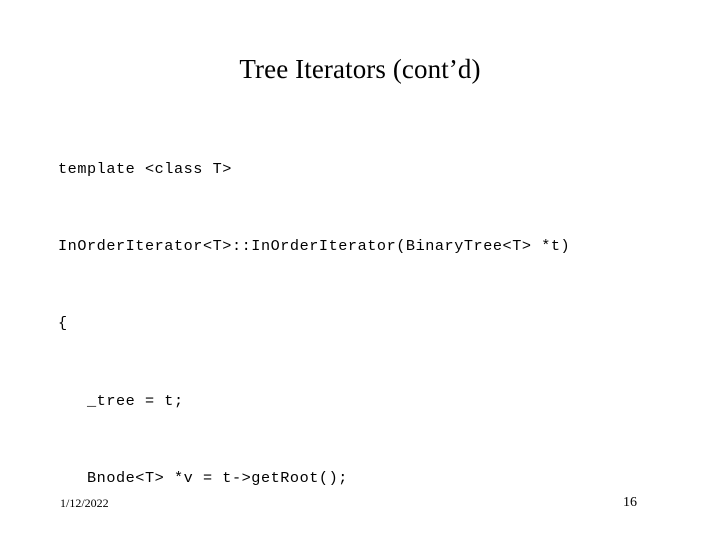 Image resolution: width=720 pixels, height=540 pixels. I want to click on code-line: _tree = t;, so click(121, 400).